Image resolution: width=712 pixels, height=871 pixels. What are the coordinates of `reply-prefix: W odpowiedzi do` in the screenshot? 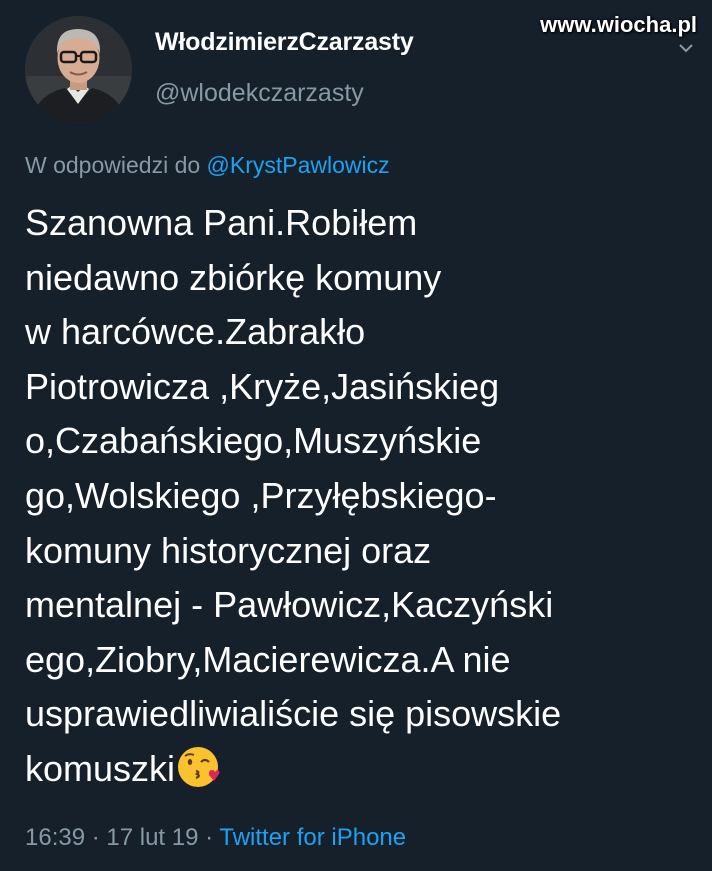 It's located at (116, 165).